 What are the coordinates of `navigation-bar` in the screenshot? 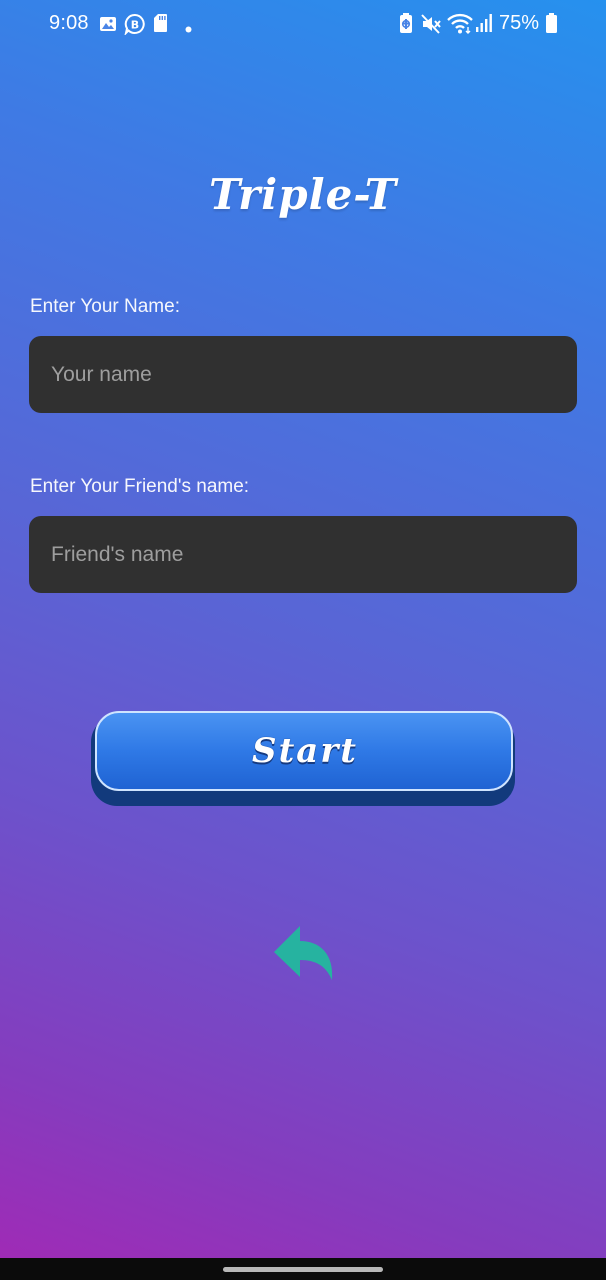 It's located at (303, 1269).